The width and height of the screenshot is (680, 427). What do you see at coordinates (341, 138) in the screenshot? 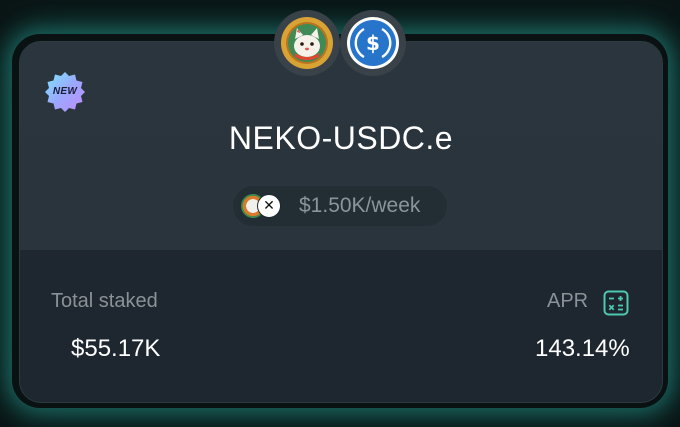
I see `pair-title: NEKO-USDC.e` at bounding box center [341, 138].